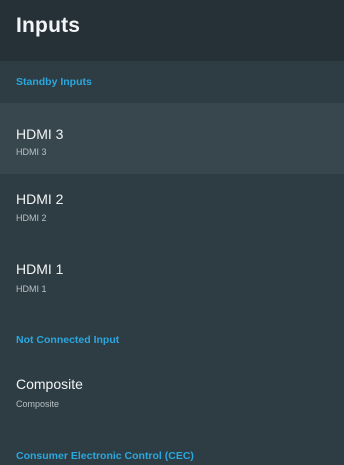 The image size is (344, 465). I want to click on page-title: Inputs, so click(48, 25).